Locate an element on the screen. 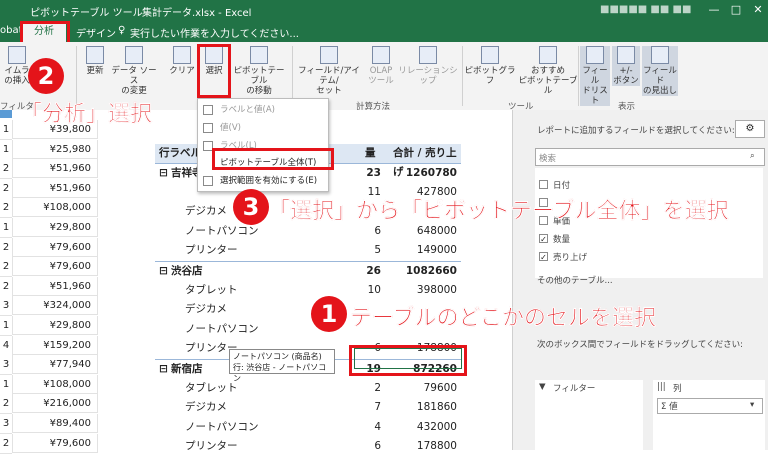 The height and width of the screenshot is (456, 768). plus-minus-button: +/- ボタン is located at coordinates (626, 66).